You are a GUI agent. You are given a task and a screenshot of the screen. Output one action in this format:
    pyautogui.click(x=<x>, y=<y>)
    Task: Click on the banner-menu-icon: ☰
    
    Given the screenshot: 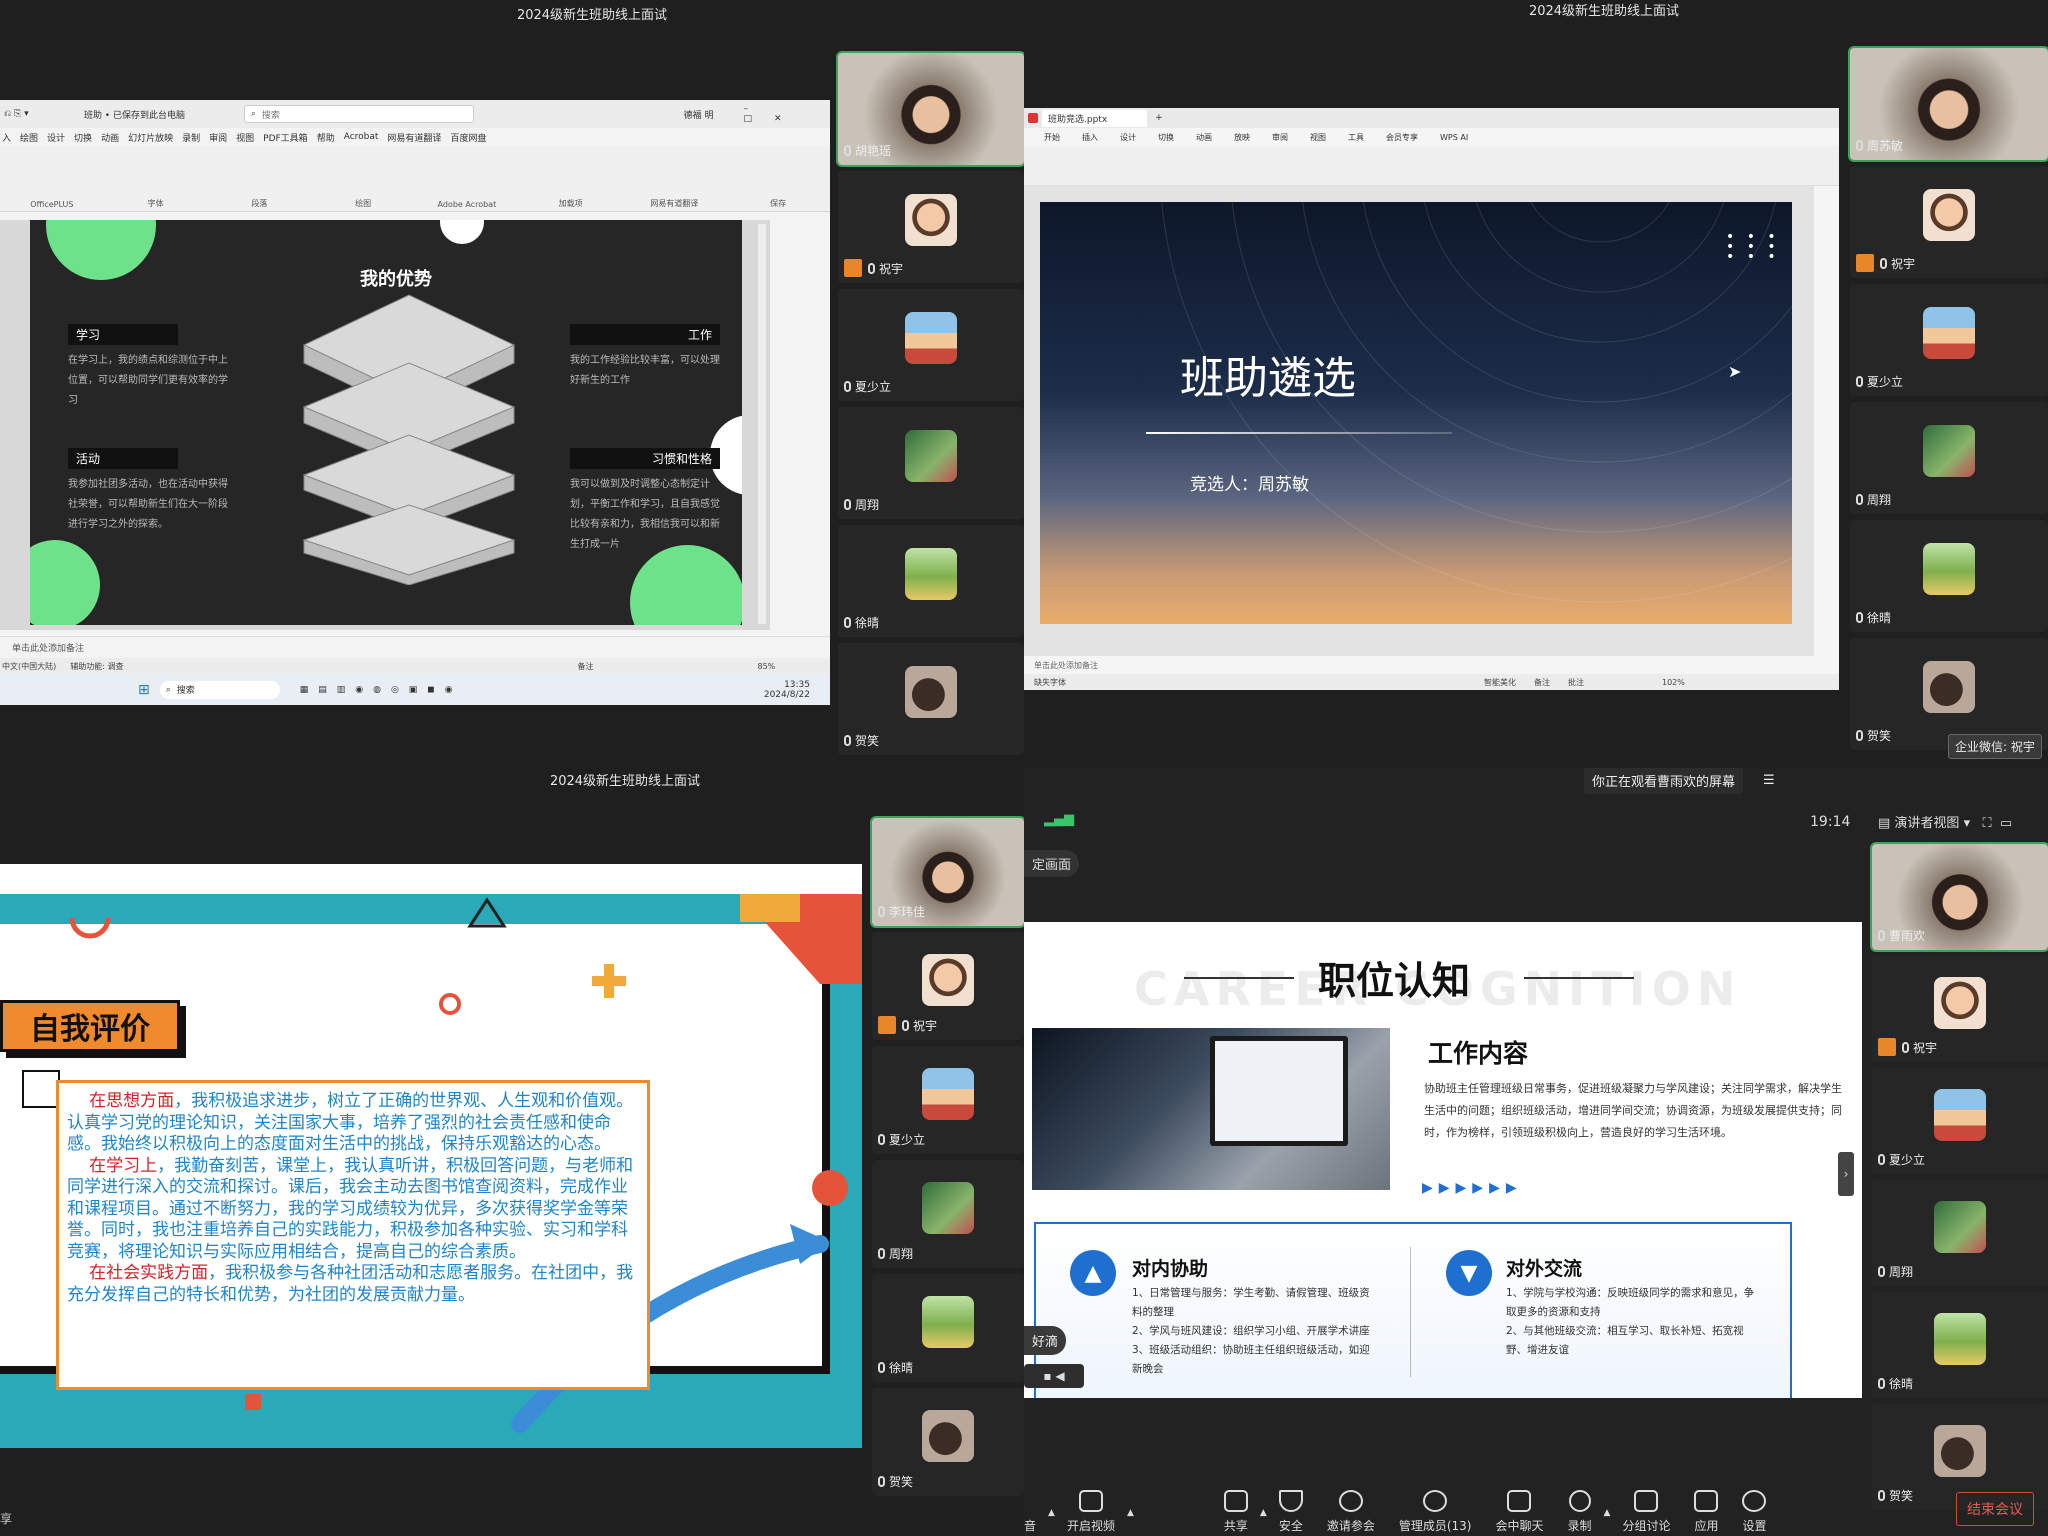 What is the action you would take?
    pyautogui.click(x=1769, y=780)
    